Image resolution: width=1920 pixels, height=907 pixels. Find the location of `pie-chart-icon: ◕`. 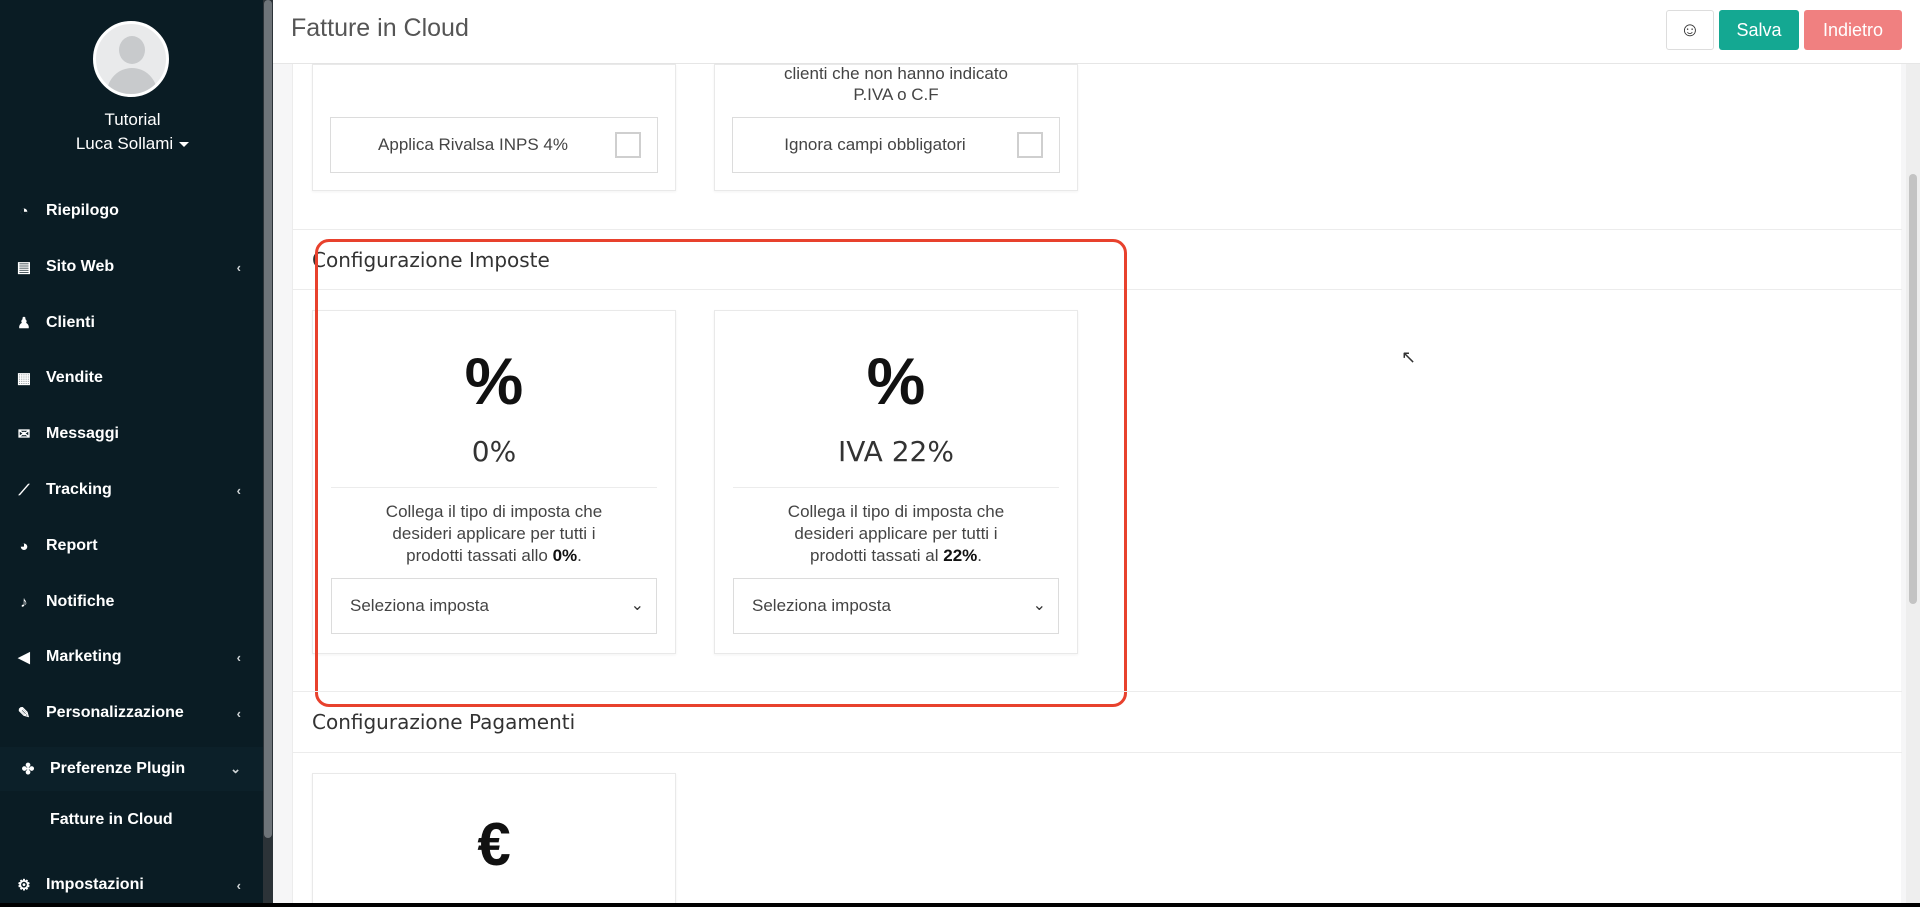

pie-chart-icon: ◕ is located at coordinates (24, 546).